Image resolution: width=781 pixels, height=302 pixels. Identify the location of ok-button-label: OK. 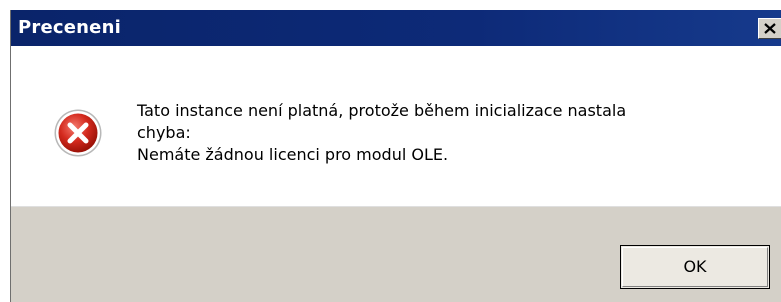
(695, 266).